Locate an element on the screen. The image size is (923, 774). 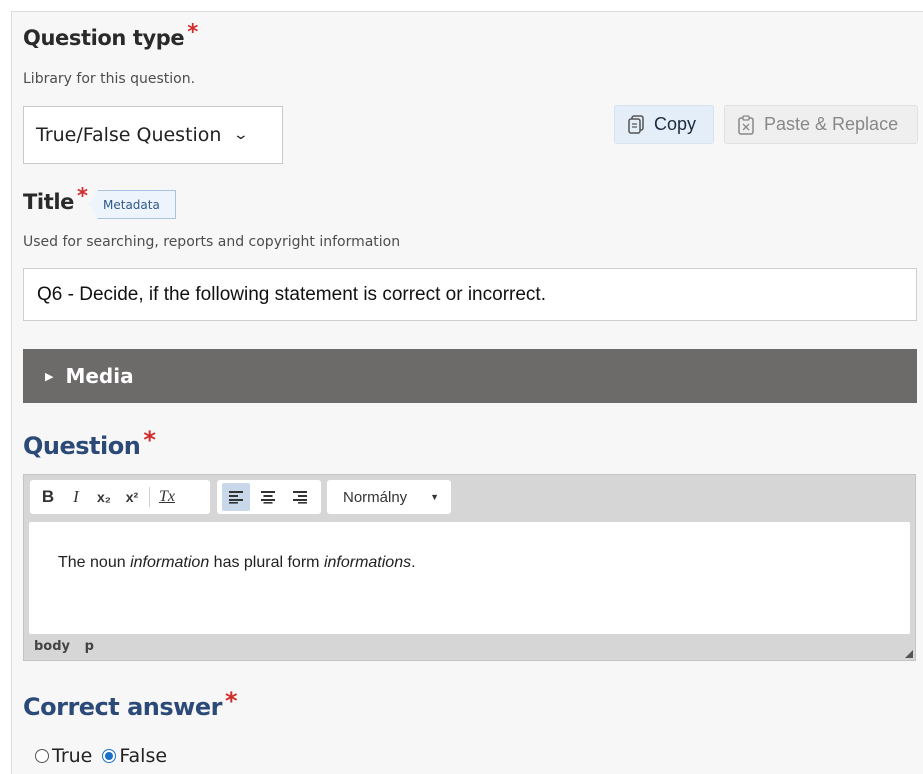
subscript-button: x₂ is located at coordinates (104, 497).